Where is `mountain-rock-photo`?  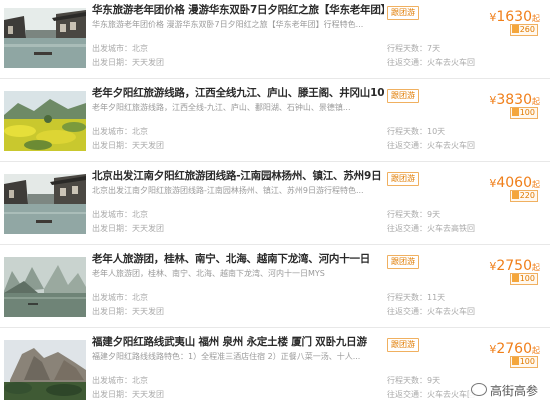 mountain-rock-photo is located at coordinates (45, 370).